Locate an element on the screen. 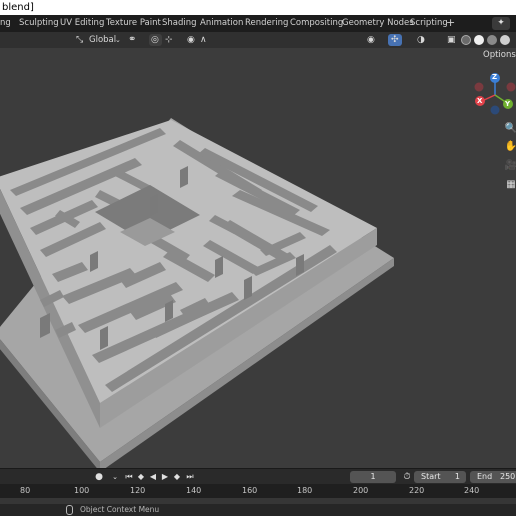 The height and width of the screenshot is (516, 516). snap-target-icon: ⊹ is located at coordinates (169, 40).